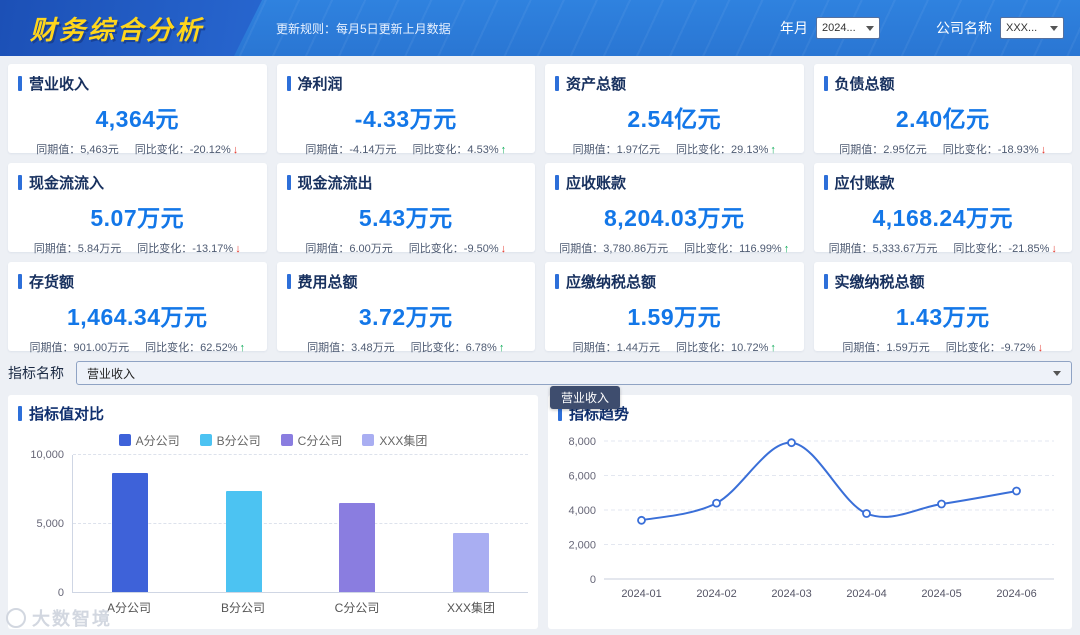  I want to click on kpi-previous-value: 同期值：2.95亿元, so click(883, 150).